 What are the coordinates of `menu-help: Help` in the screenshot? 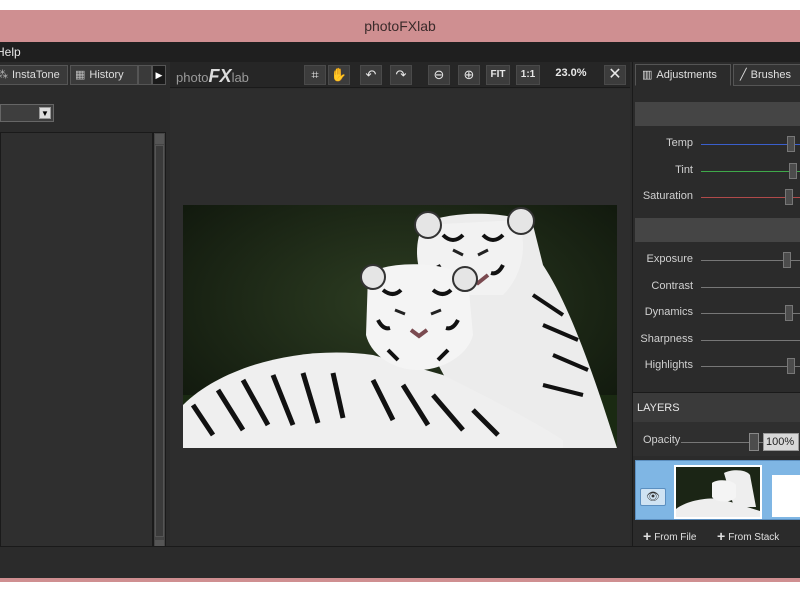 It's located at (10, 52).